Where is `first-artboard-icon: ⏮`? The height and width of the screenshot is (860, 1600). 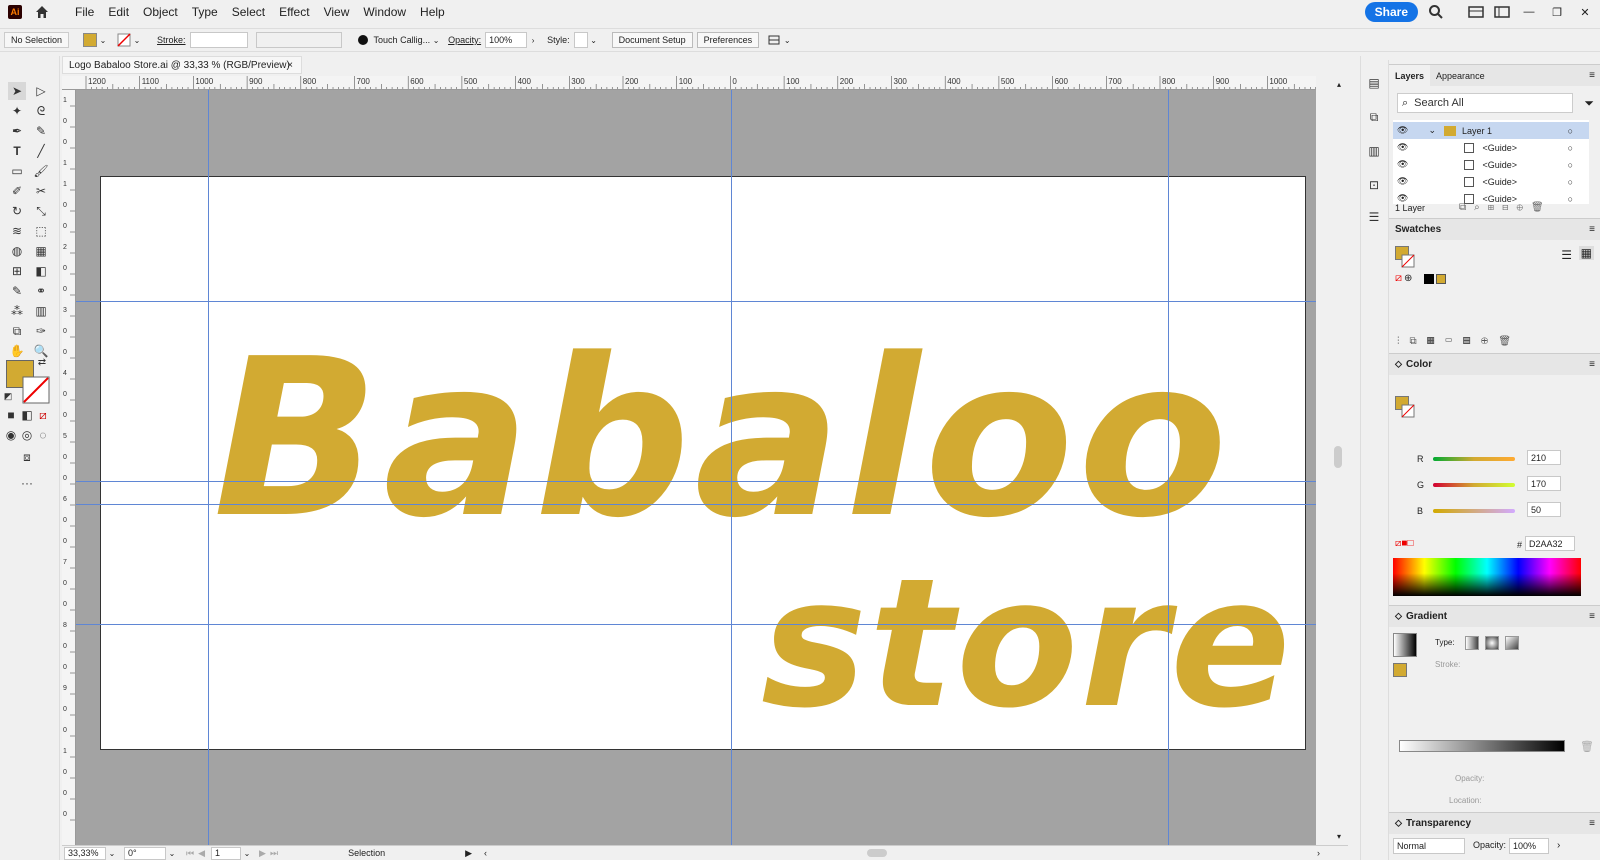
first-artboard-icon: ⏮ is located at coordinates (190, 853).